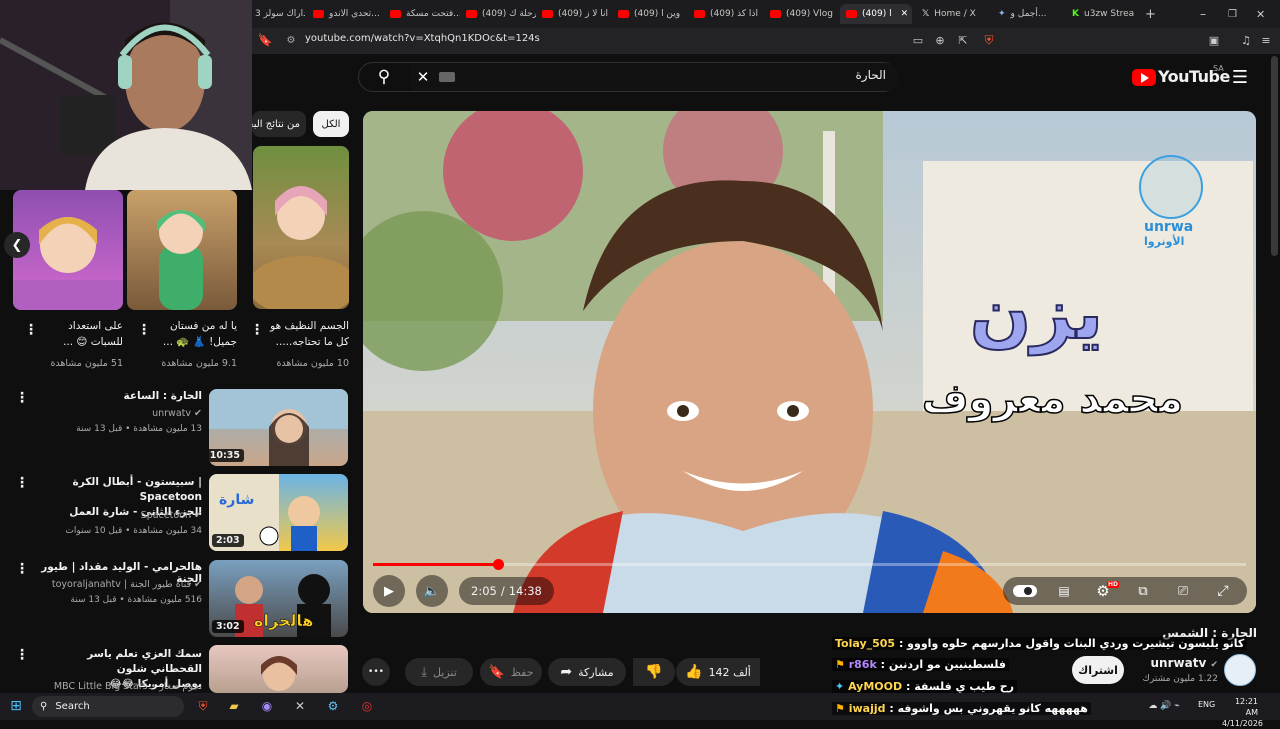 This screenshot has height=729, width=1280. What do you see at coordinates (278, 512) in the screenshot?
I see `related-thumbnail: شارة 2:03` at bounding box center [278, 512].